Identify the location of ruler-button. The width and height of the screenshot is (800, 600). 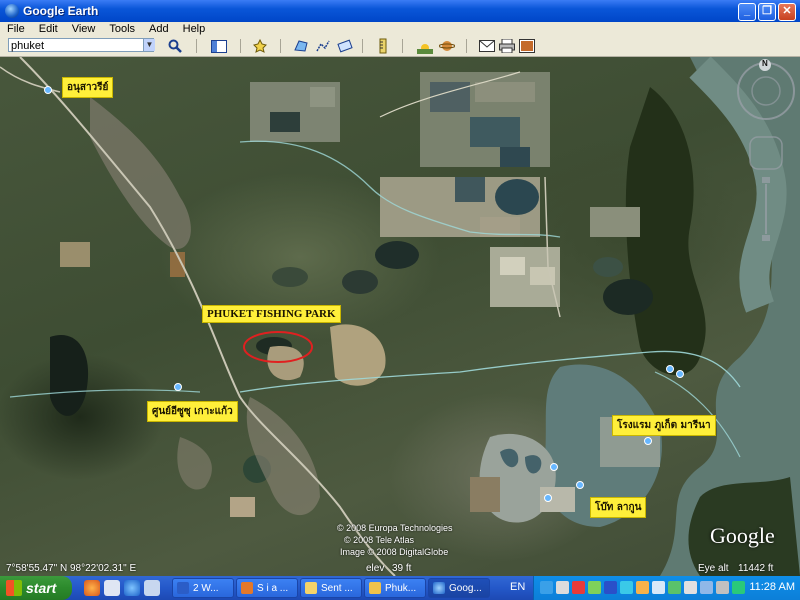
(383, 46).